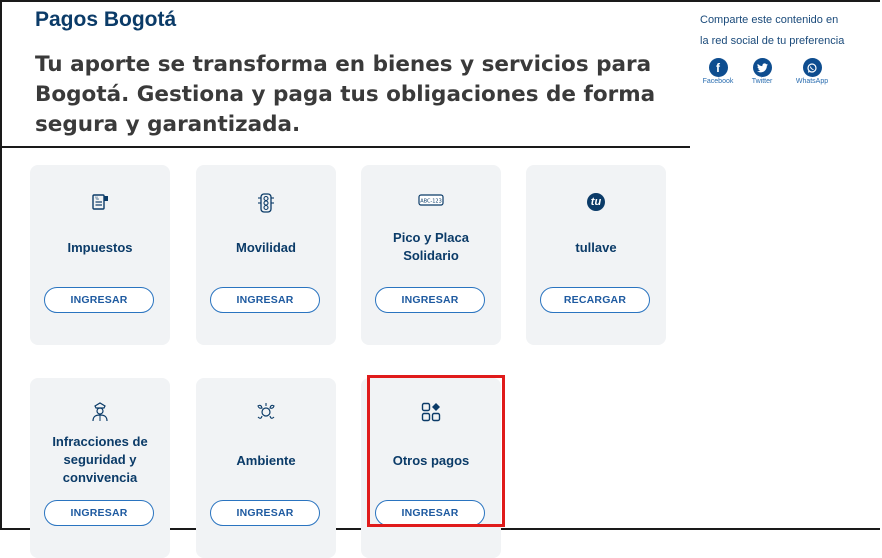  I want to click on police-officer-icon, so click(100, 412).